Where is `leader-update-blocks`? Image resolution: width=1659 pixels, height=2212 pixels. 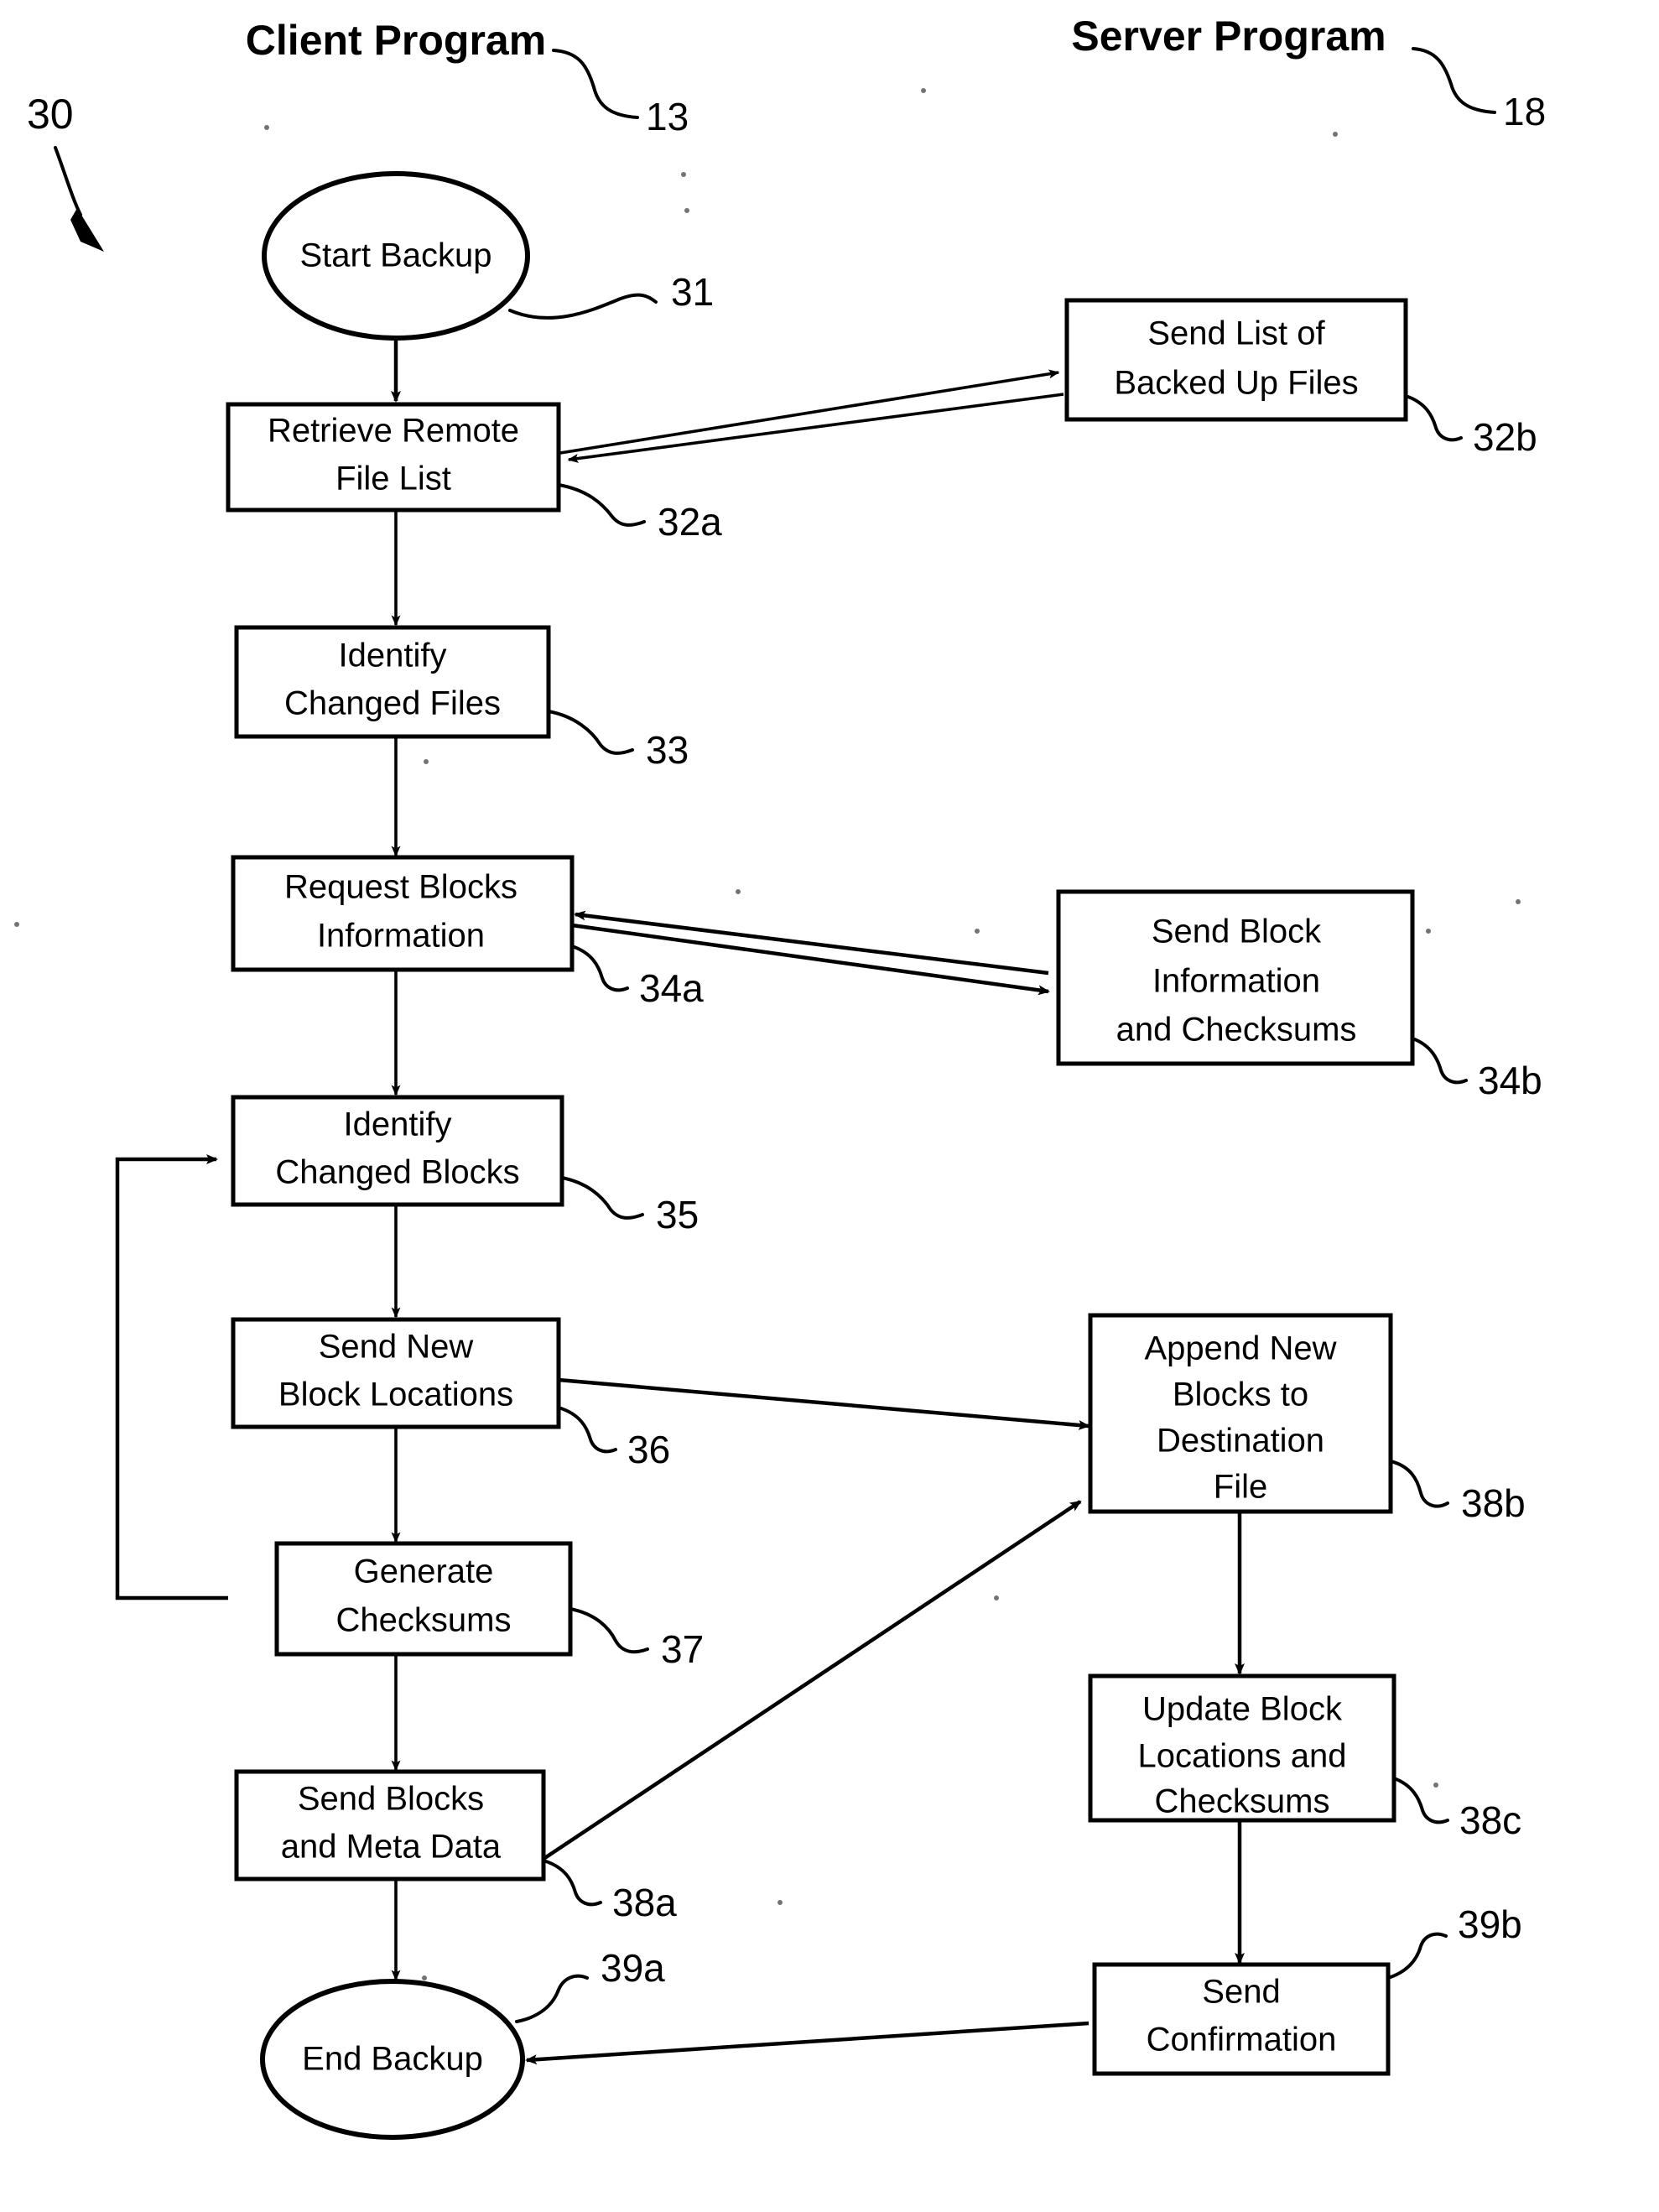
leader-update-blocks is located at coordinates (1420, 1800).